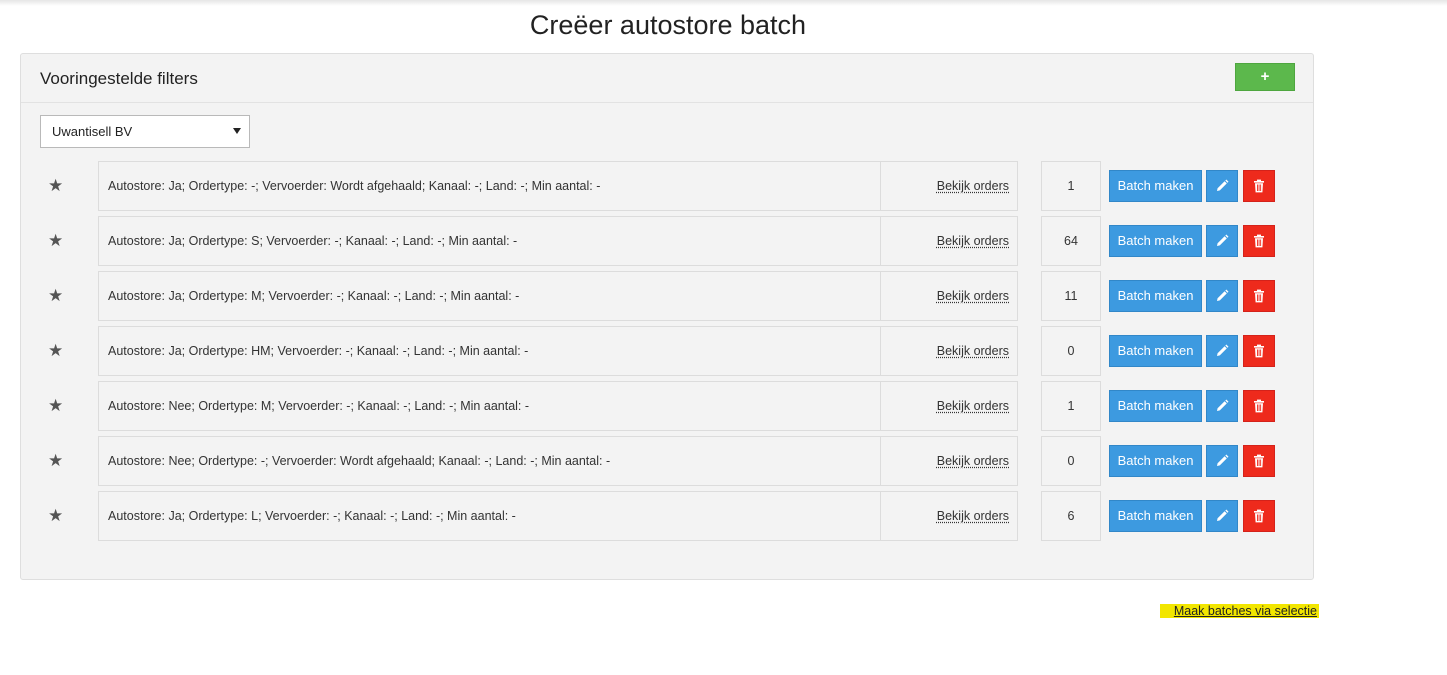  I want to click on panel-title: Vooringestelde filters, so click(119, 78).